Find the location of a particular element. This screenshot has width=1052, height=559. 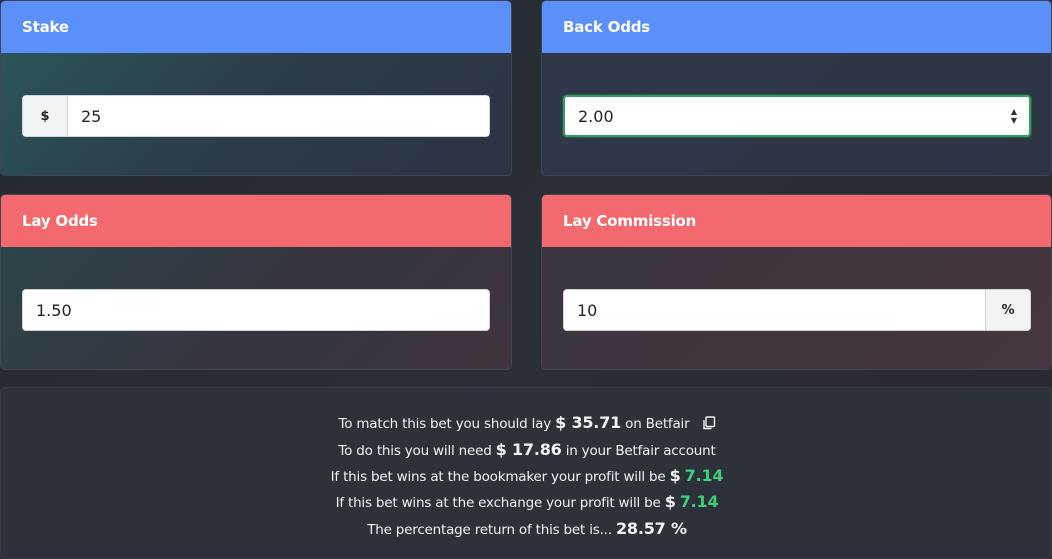

bookmaker-profit-value: 7.14 is located at coordinates (704, 475).